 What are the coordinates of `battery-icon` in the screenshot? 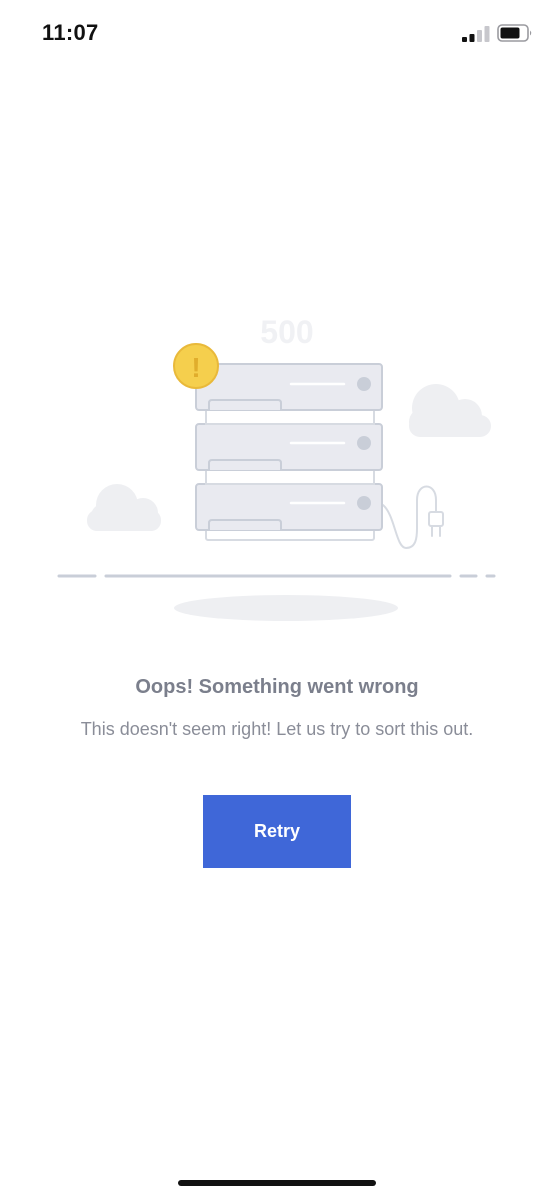 It's located at (514, 33).